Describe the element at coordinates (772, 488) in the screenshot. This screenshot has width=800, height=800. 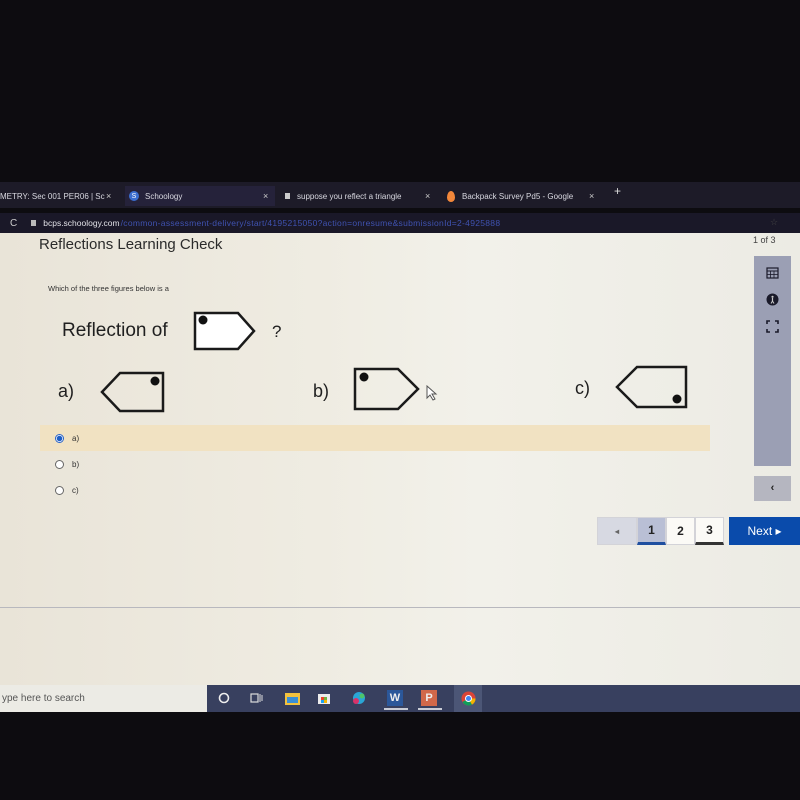
I see `collapse-panel-button: ‹` at that location.